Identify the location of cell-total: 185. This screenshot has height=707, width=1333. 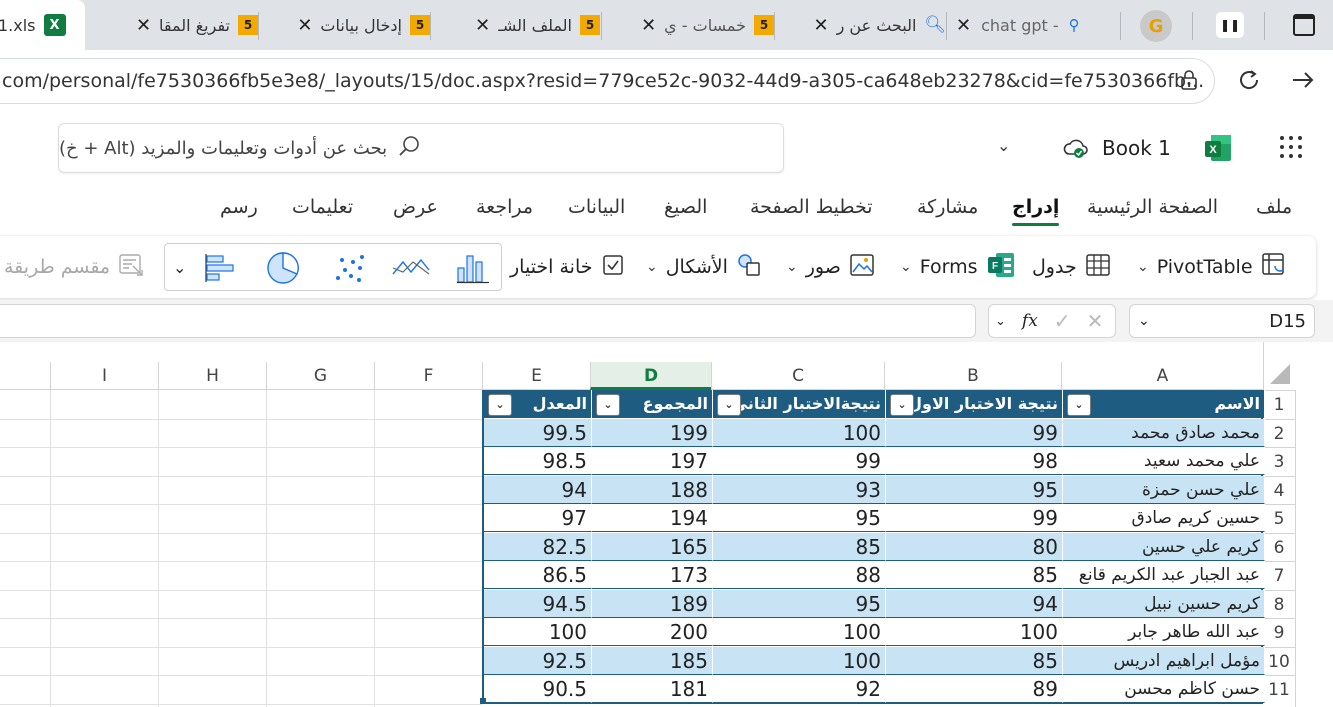
(652, 660).